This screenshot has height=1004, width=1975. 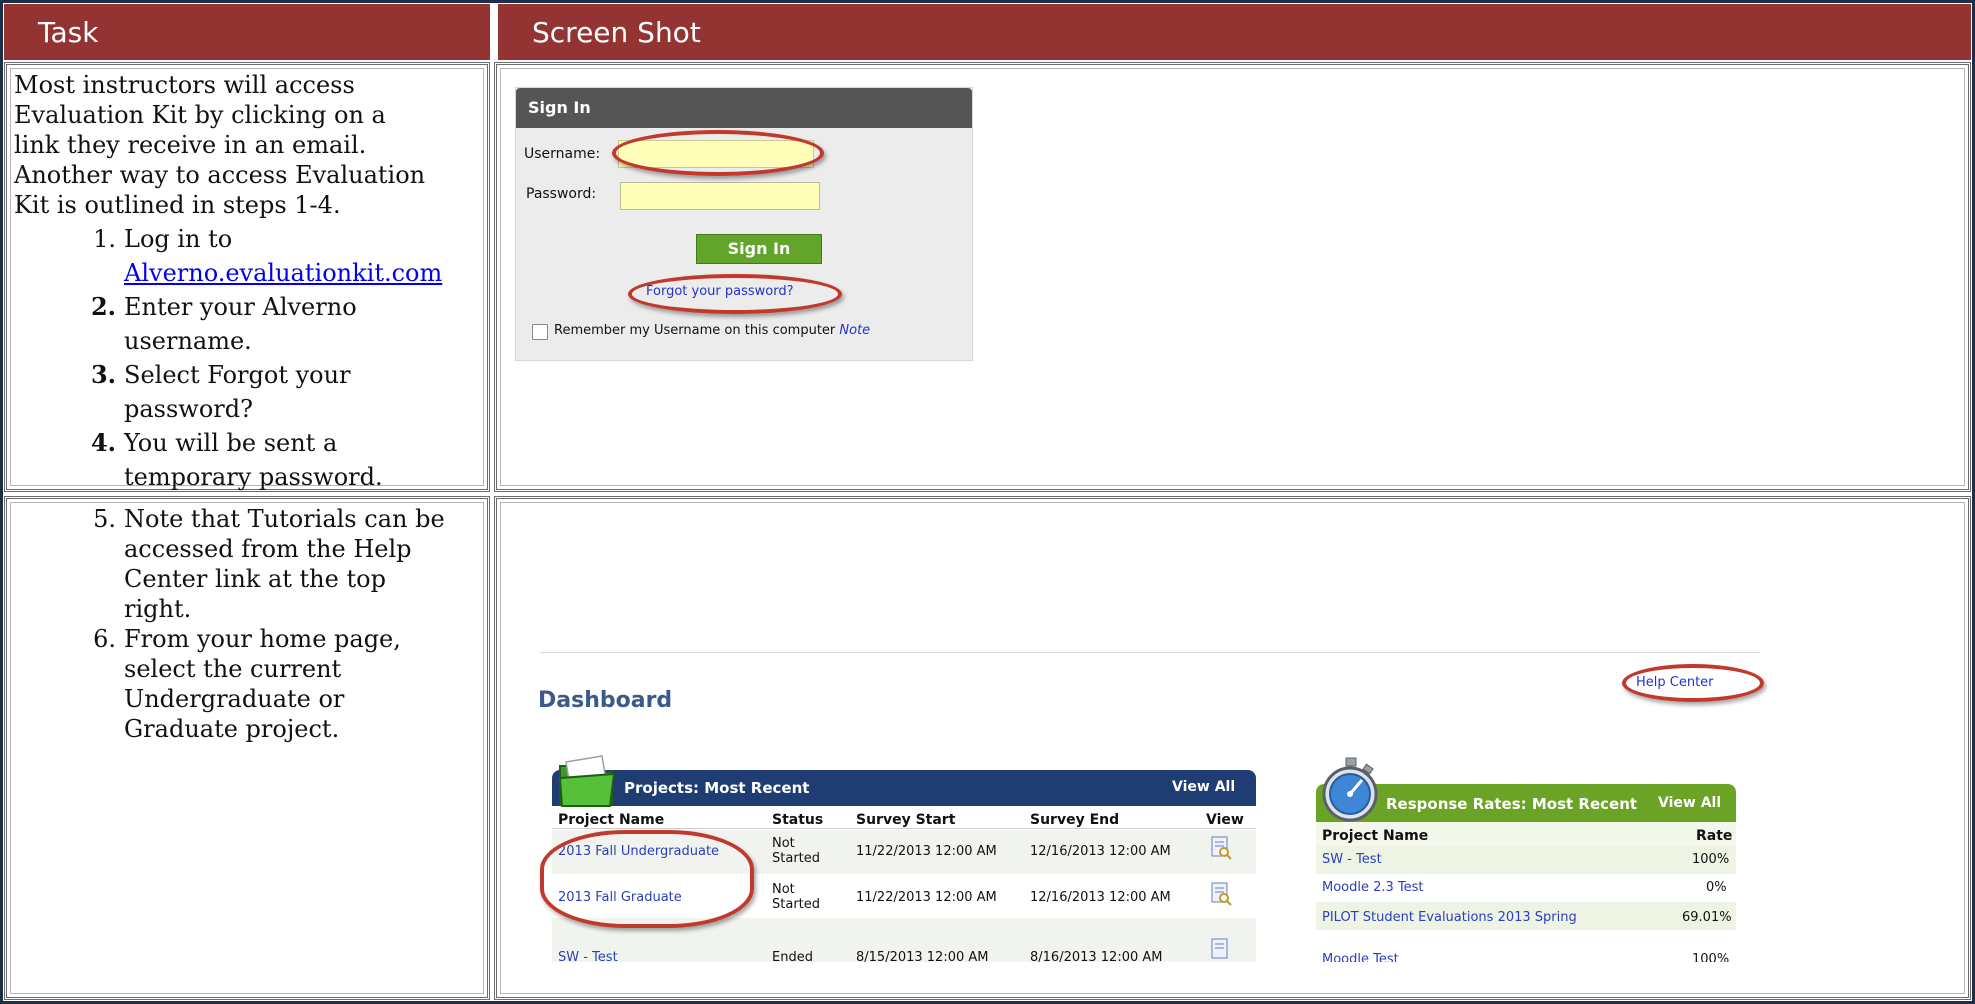 What do you see at coordinates (103, 442) in the screenshot?
I see `step-number: 4.` at bounding box center [103, 442].